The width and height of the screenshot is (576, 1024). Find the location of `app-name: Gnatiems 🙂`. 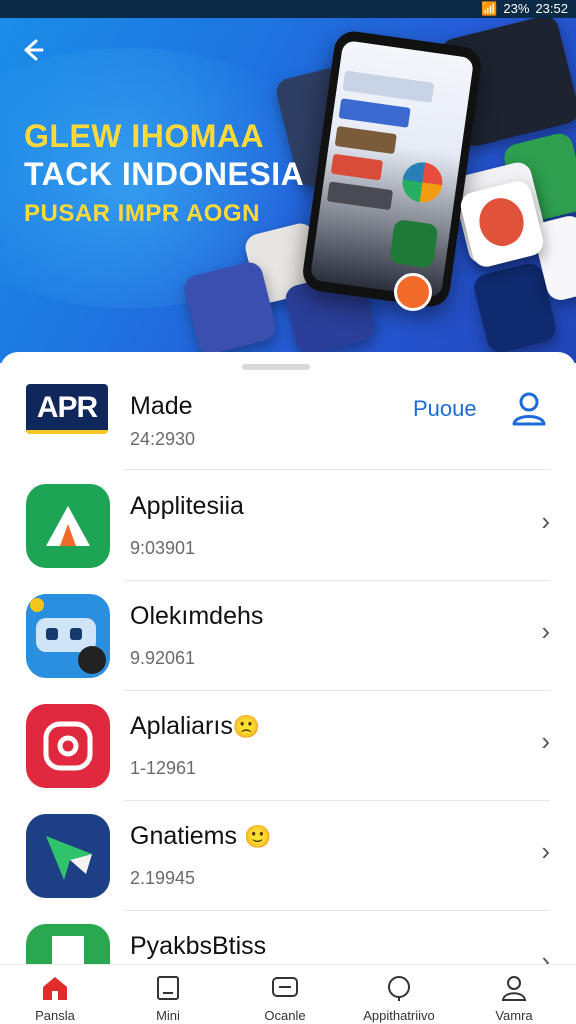

app-name: Gnatiems 🙂 is located at coordinates (200, 836).